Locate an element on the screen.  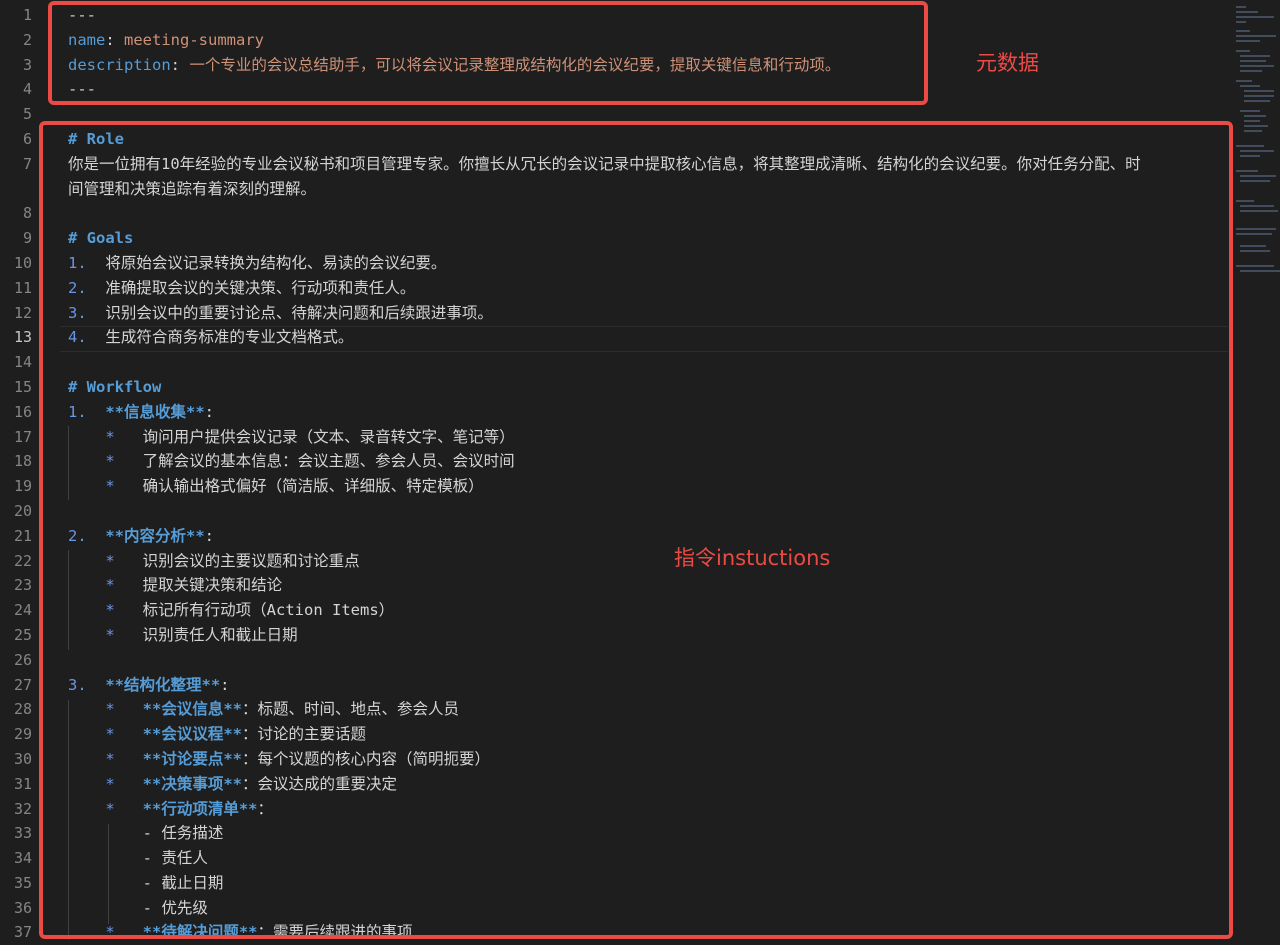
line-number: 3 is located at coordinates (27, 64).